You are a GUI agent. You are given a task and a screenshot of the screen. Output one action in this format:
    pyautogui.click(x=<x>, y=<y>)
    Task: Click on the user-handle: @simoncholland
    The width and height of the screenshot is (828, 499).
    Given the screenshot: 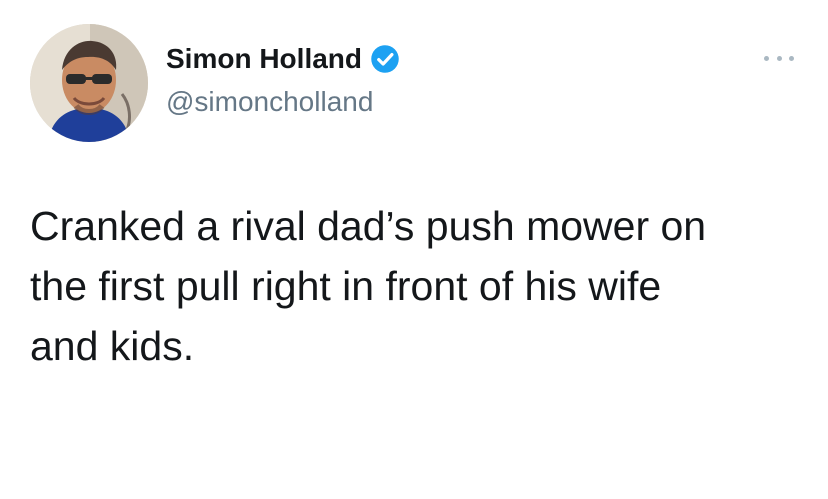 What is the action you would take?
    pyautogui.click(x=269, y=102)
    